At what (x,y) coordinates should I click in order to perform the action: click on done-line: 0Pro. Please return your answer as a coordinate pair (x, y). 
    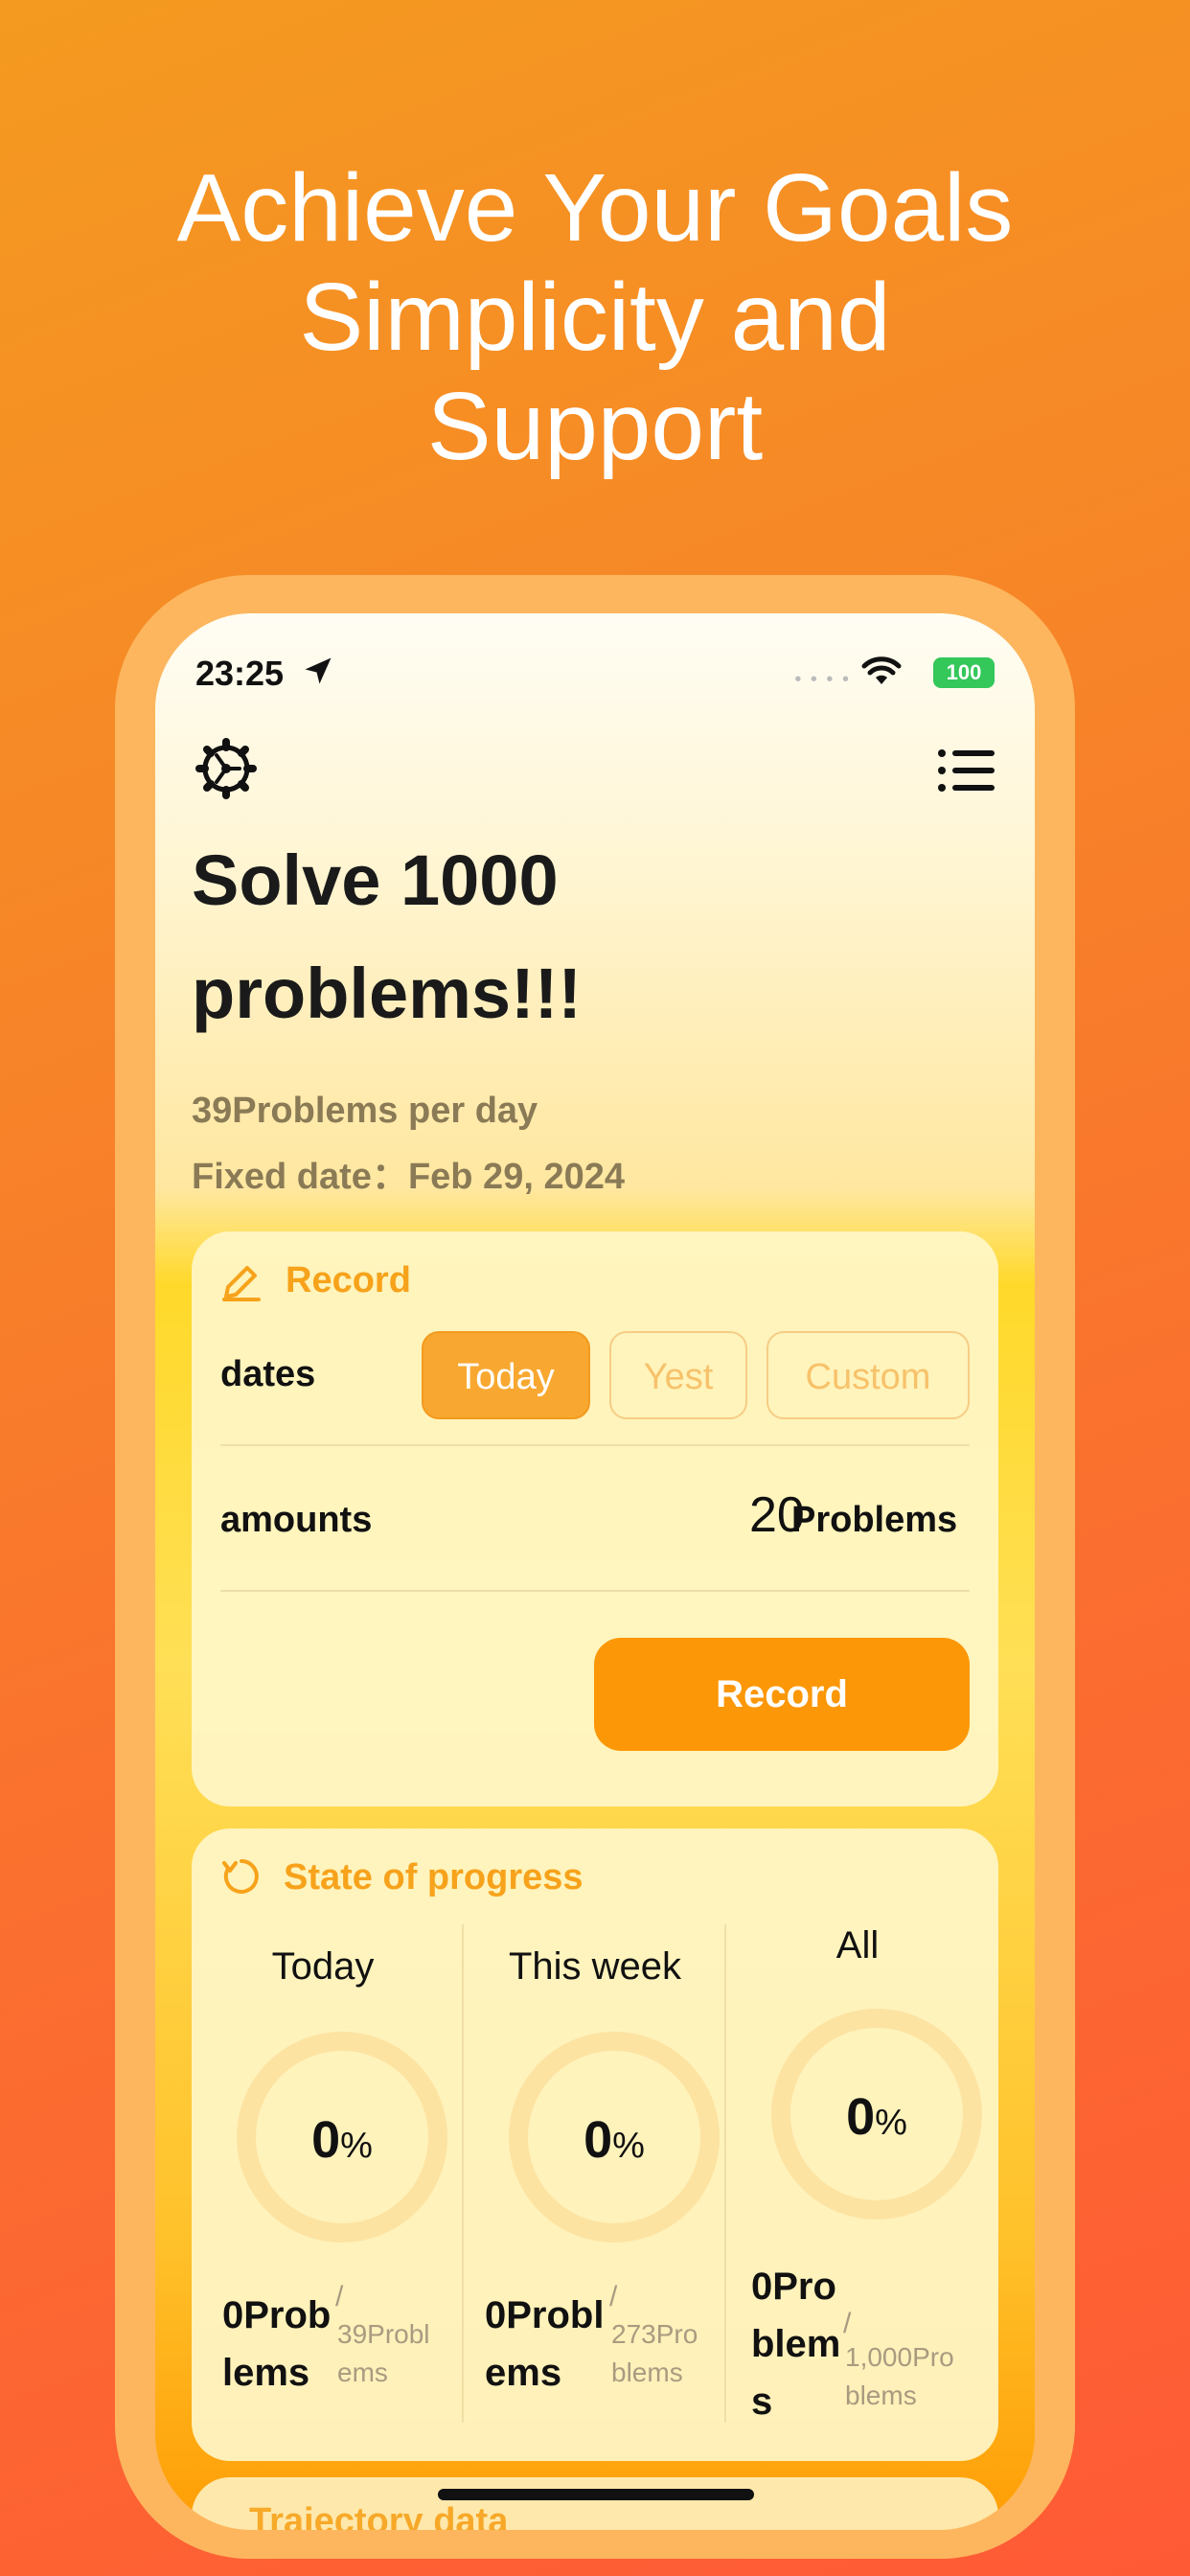
    Looking at the image, I should click on (794, 2287).